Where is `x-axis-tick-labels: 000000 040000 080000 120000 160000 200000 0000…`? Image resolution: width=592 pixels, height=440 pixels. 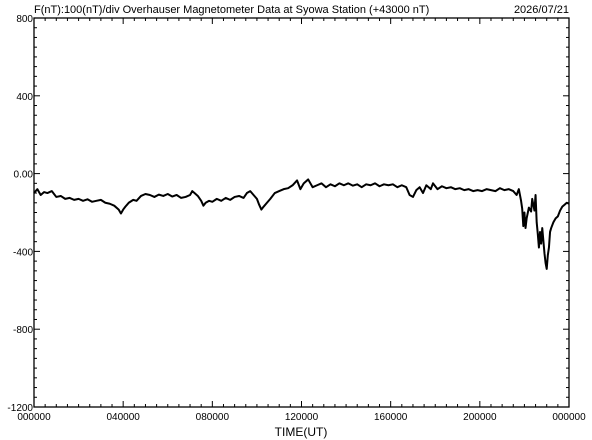
x-axis-tick-labels: 000000 040000 080000 120000 160000 200000 0000… is located at coordinates (301, 417).